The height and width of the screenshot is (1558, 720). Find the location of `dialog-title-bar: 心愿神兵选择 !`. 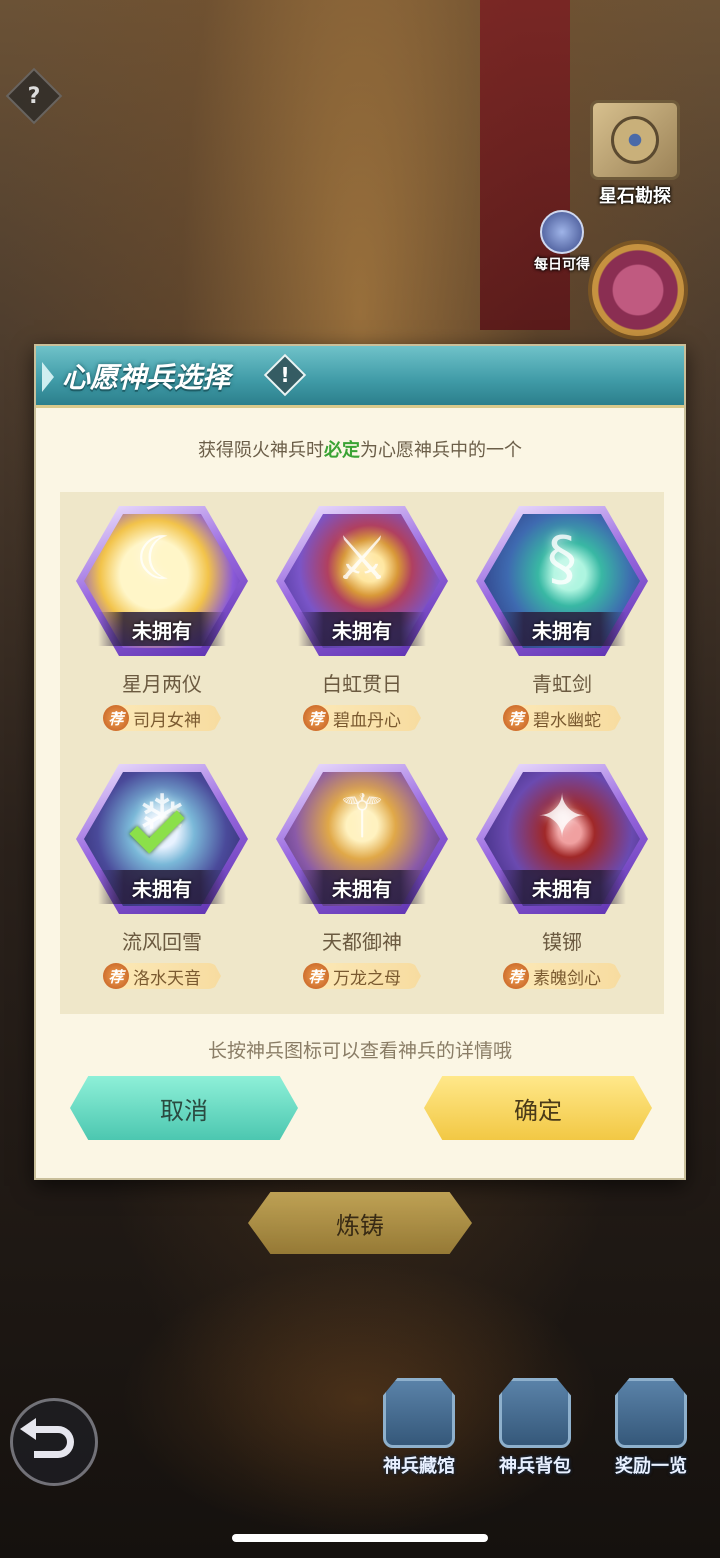

dialog-title-bar: 心愿神兵选择 ! is located at coordinates (360, 377).